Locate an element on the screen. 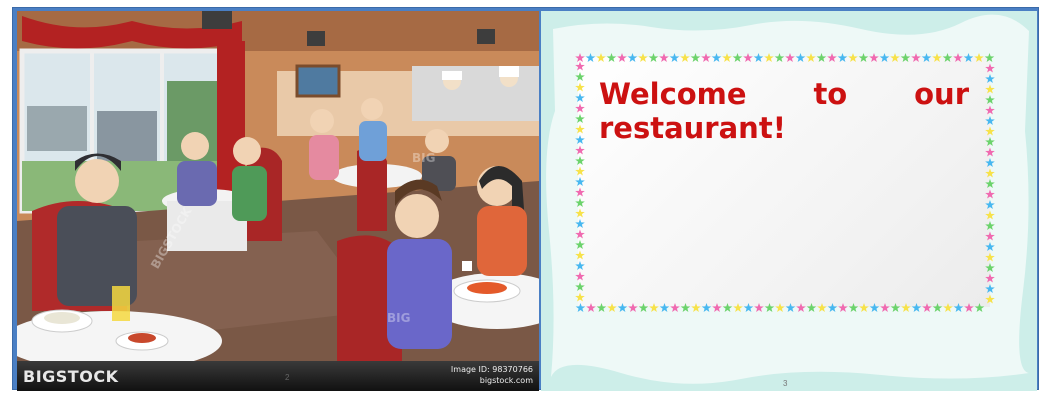  watermark-image-id-text: Image ID: 98370766 is located at coordinates (491, 369).